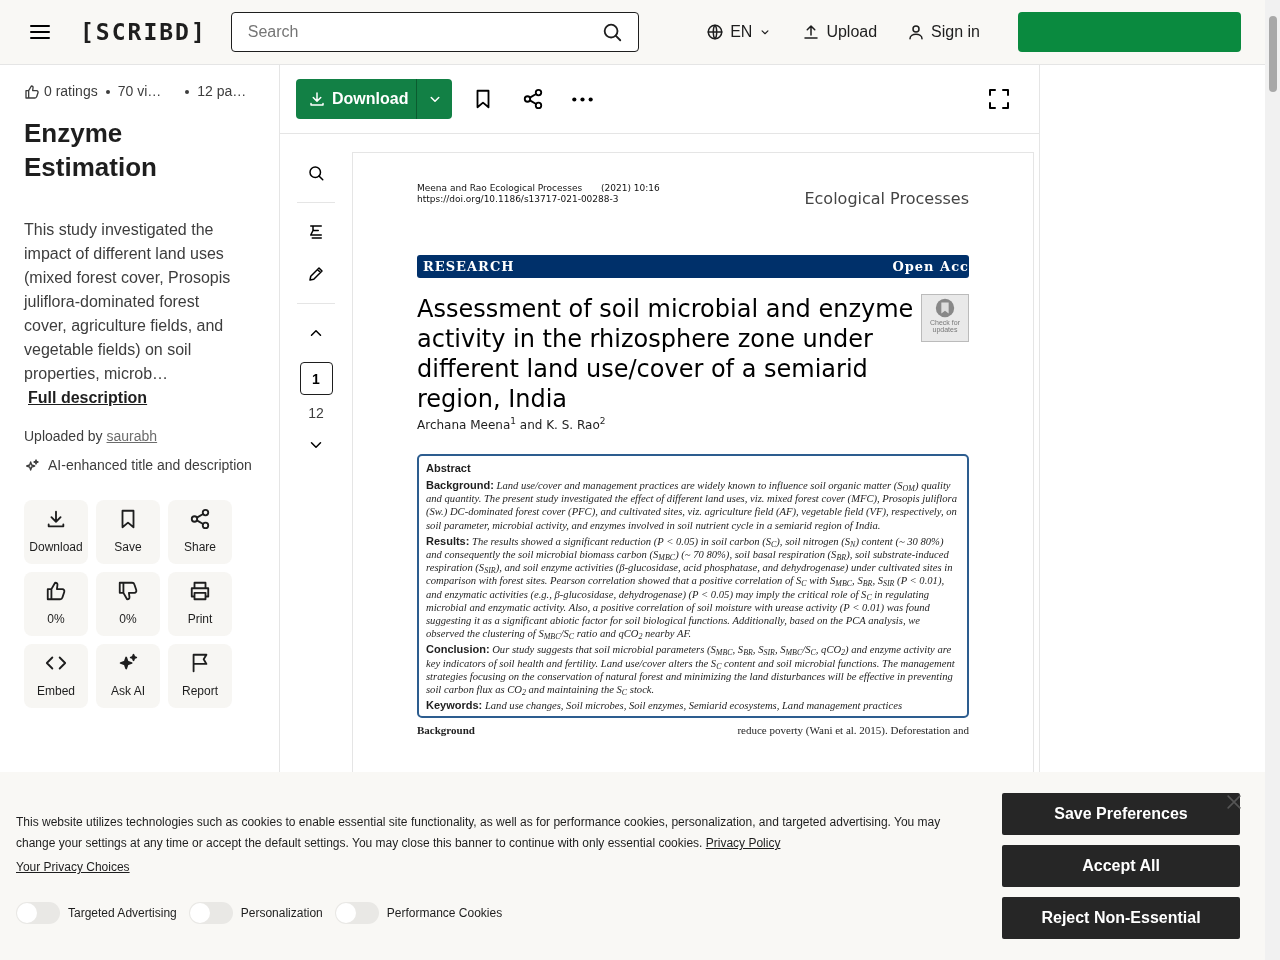 This screenshot has width=1280, height=960. What do you see at coordinates (316, 413) in the screenshot?
I see `page-total: 12` at bounding box center [316, 413].